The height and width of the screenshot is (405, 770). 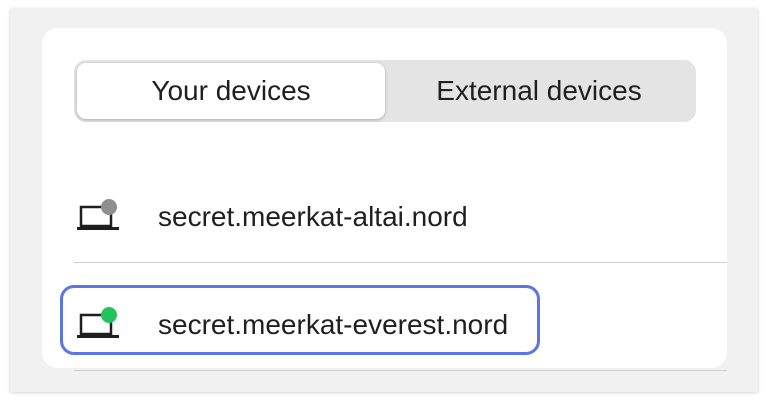 What do you see at coordinates (313, 216) in the screenshot?
I see `device-name: secret.meerkat-altai.nord` at bounding box center [313, 216].